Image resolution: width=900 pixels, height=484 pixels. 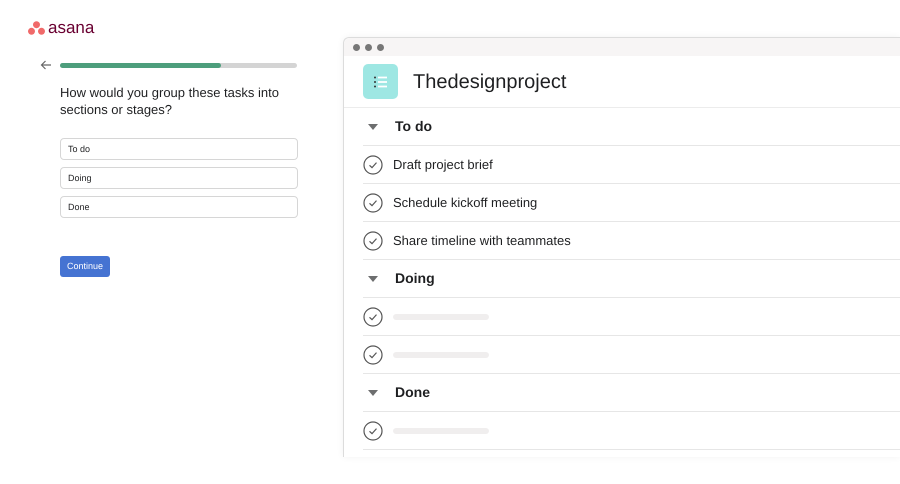 What do you see at coordinates (482, 241) in the screenshot?
I see `task-title: Share timeline with teammates` at bounding box center [482, 241].